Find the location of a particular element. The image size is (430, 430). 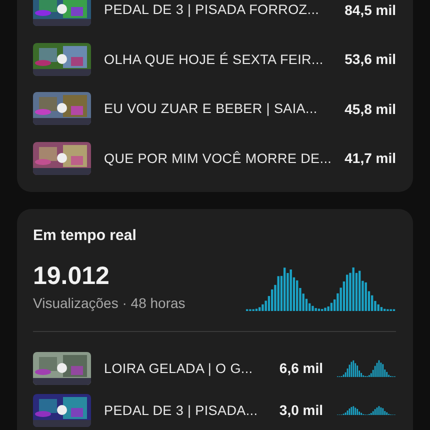

views-caption: Visualizações · 48 horas is located at coordinates (109, 302).